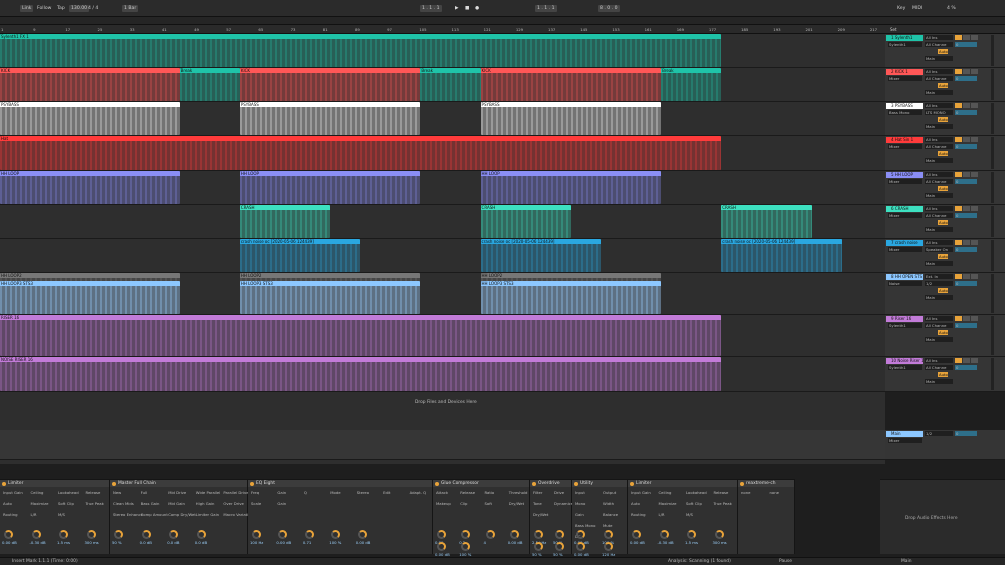  I want to click on link-button: Link, so click(27, 8).